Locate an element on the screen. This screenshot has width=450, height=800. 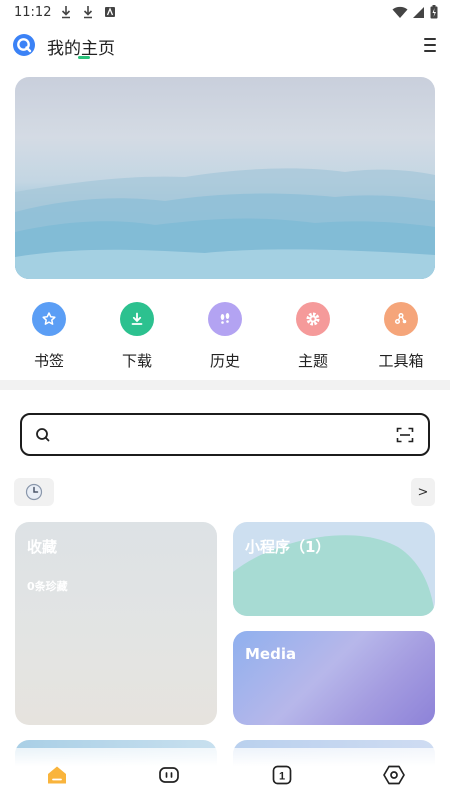
settings-hex-icon is located at coordinates (394, 775).